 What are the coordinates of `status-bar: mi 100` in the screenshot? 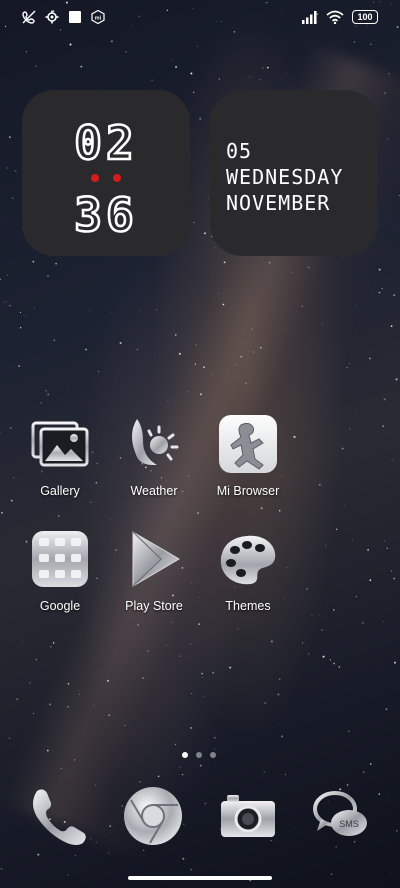 It's located at (200, 18).